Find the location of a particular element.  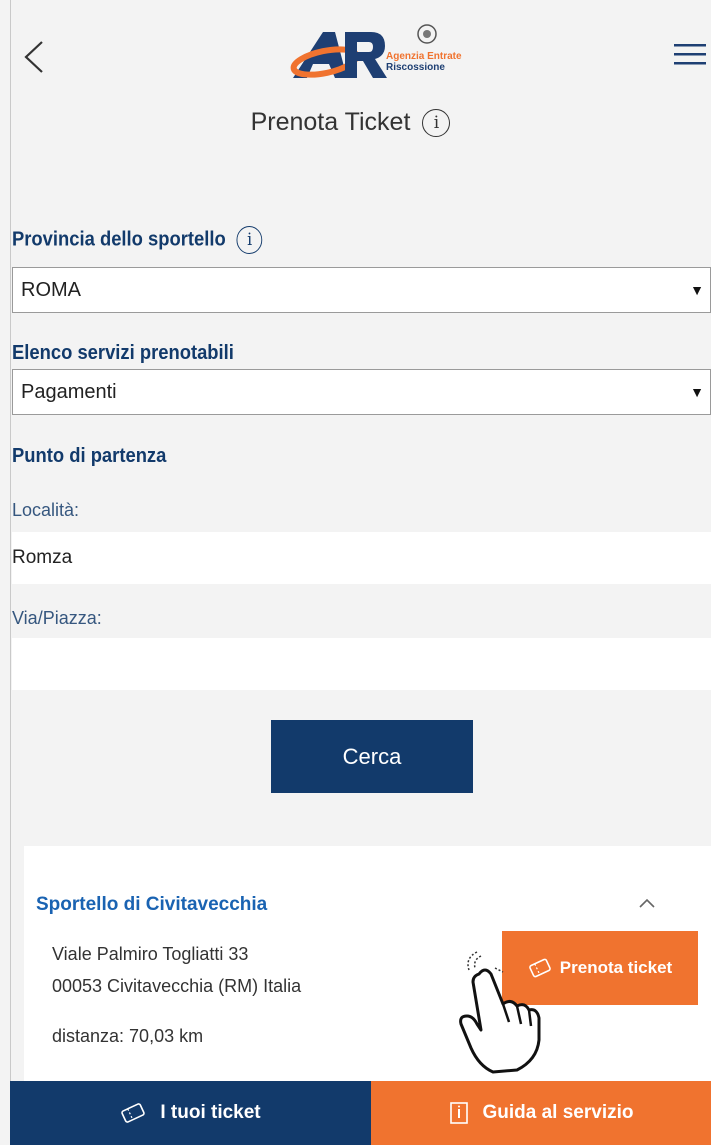

servizi-label: Elenco servizi prenotabili is located at coordinates (123, 353).